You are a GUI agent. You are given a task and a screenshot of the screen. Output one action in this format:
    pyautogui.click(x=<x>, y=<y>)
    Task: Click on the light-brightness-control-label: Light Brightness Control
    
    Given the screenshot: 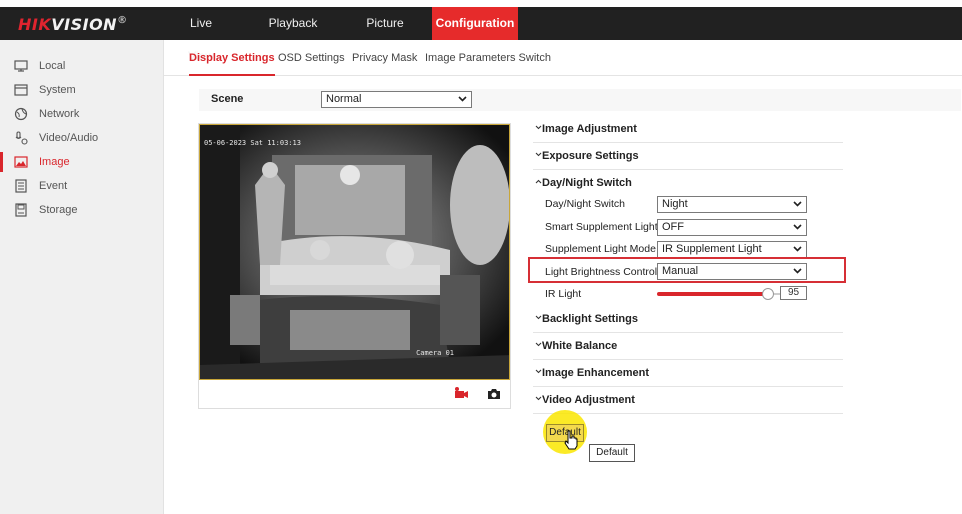 What is the action you would take?
    pyautogui.click(x=601, y=272)
    